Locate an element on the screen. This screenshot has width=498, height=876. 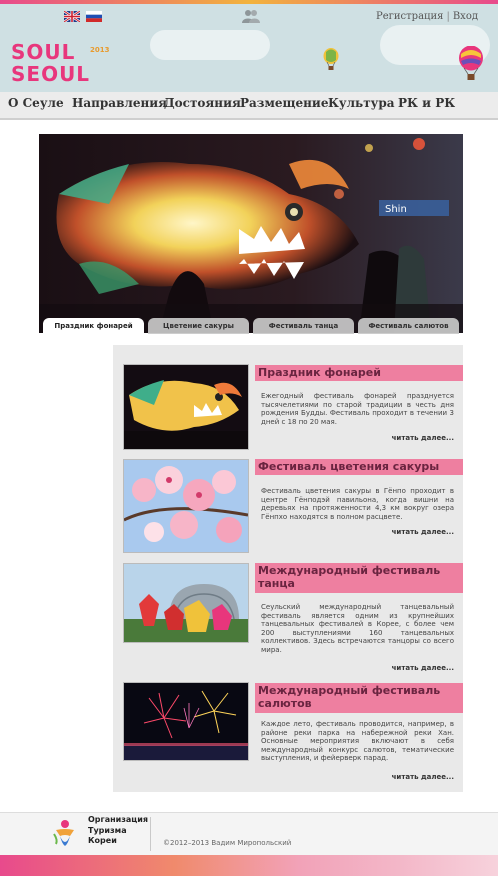
kto-name-line: Организация is located at coordinates (118, 819).